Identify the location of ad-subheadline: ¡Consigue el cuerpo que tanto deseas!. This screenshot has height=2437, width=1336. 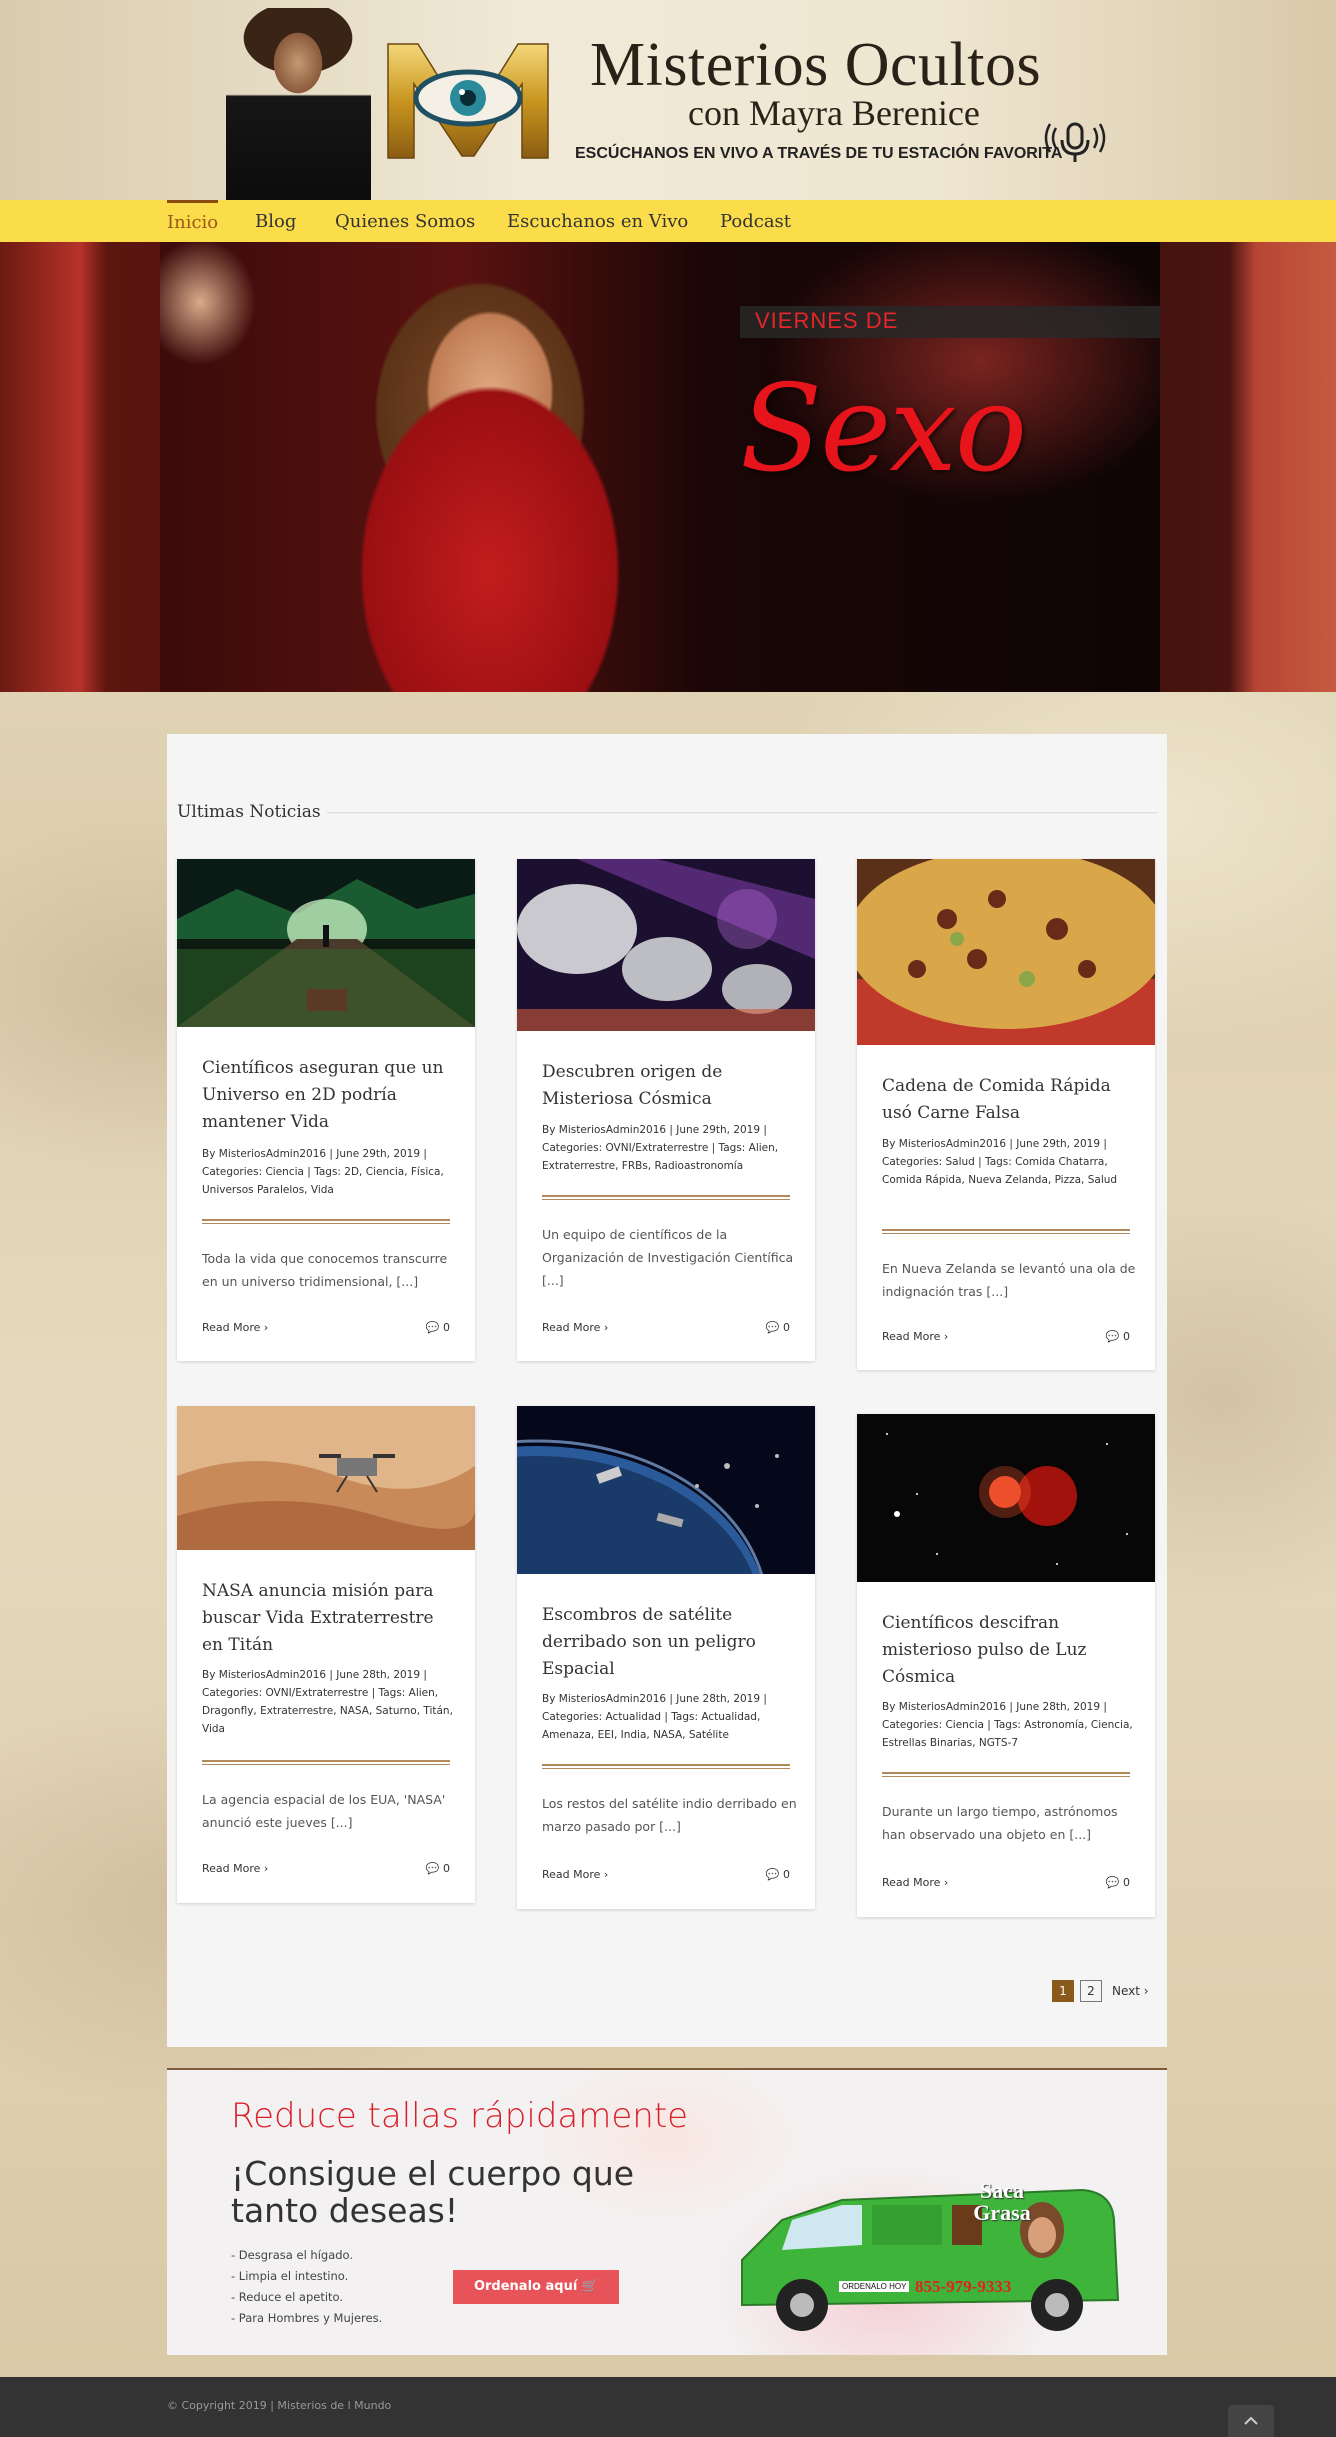
(433, 2192).